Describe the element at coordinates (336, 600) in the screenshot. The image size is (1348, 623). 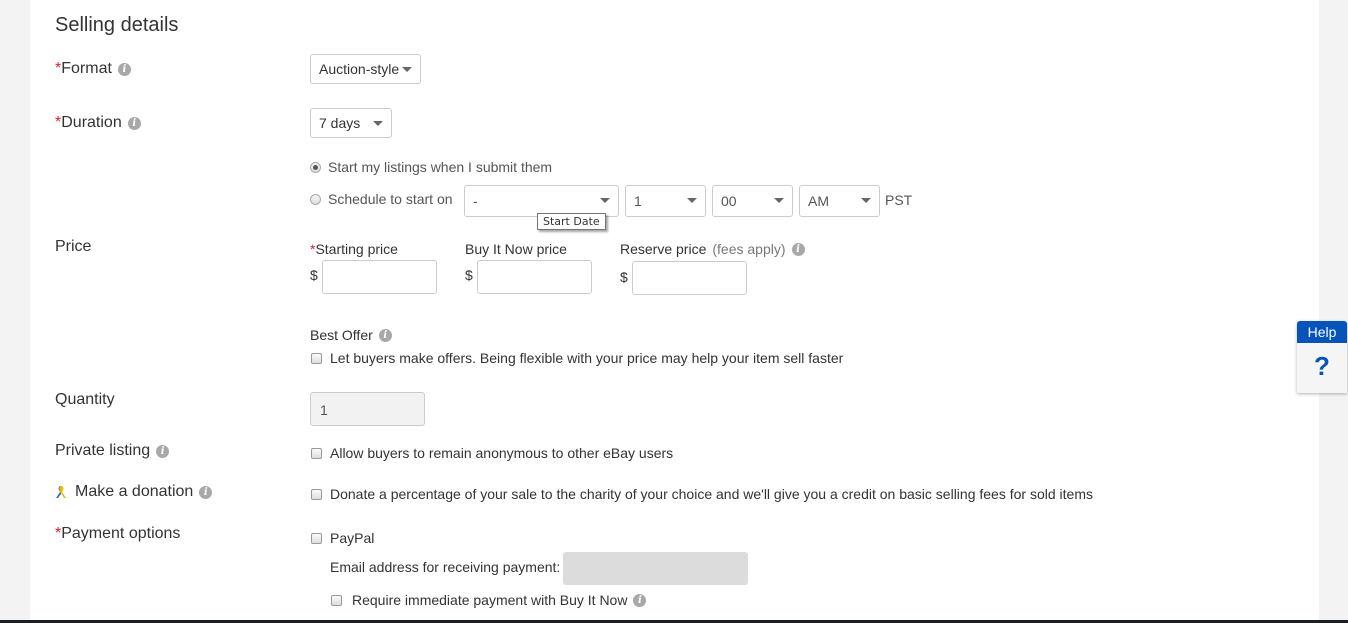
I see `immediate-payment-checkbox` at that location.